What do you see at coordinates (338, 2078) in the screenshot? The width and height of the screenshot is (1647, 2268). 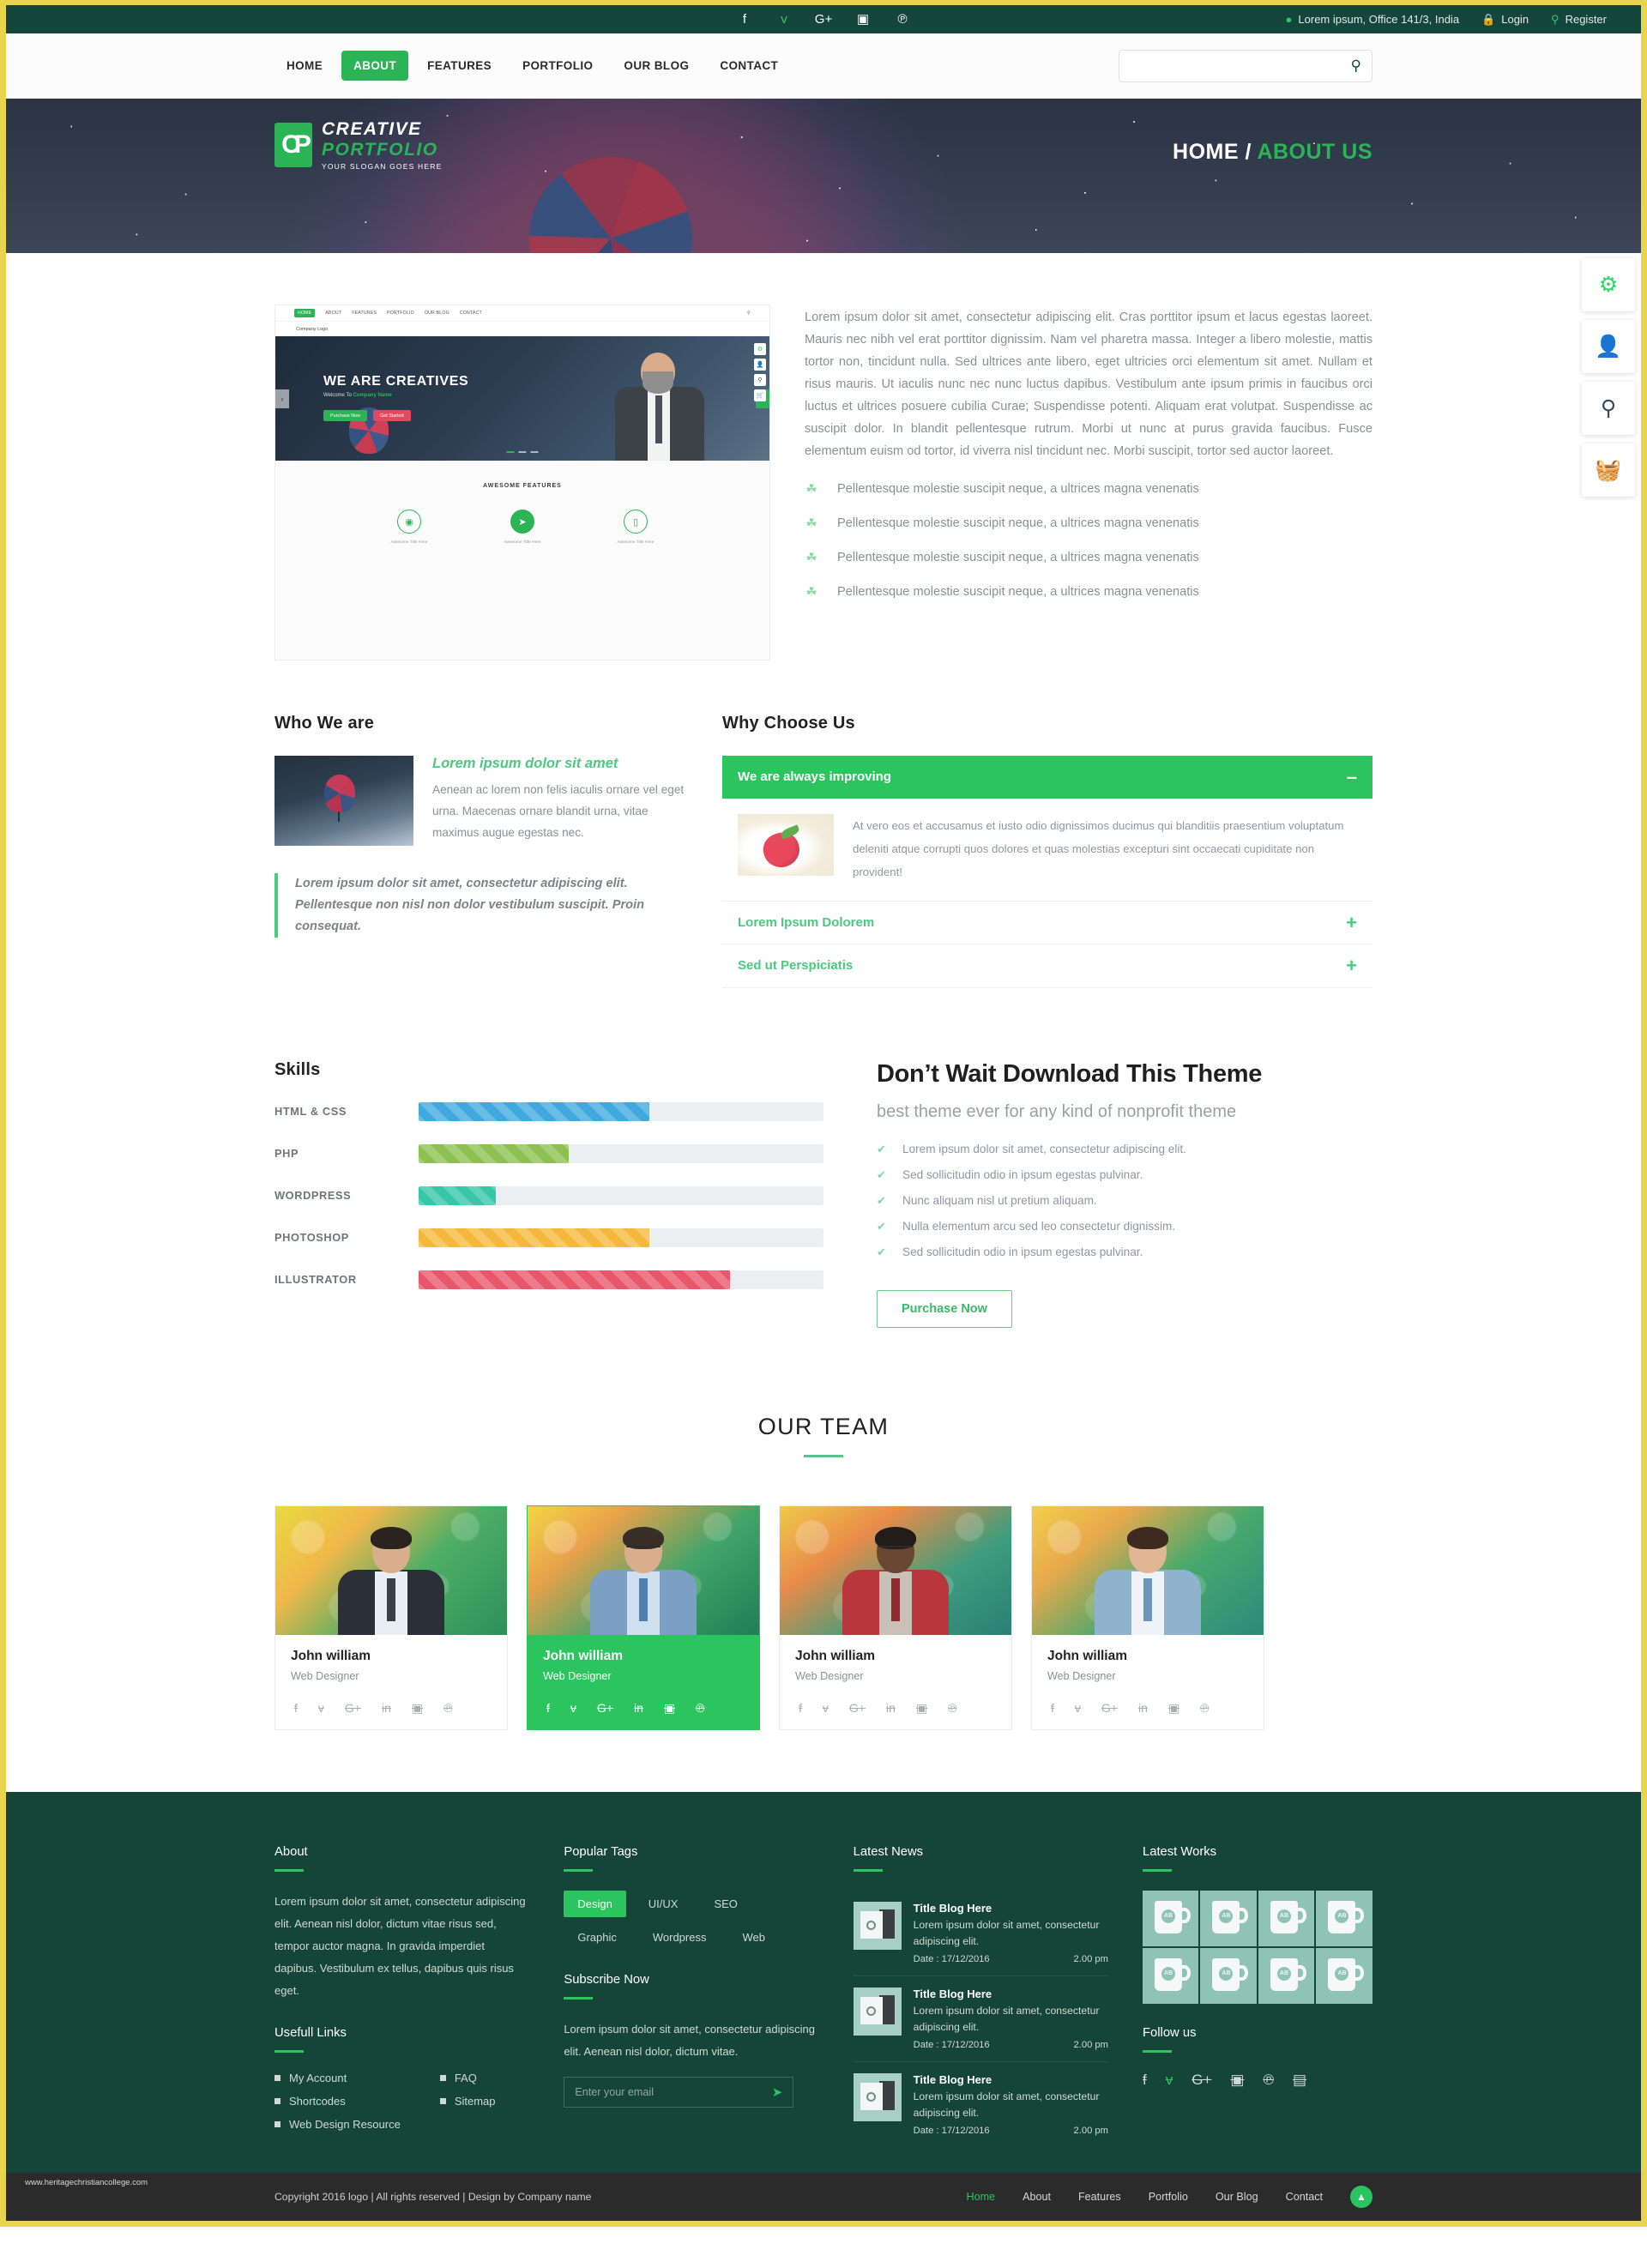 I see `footer-link: My Account` at bounding box center [338, 2078].